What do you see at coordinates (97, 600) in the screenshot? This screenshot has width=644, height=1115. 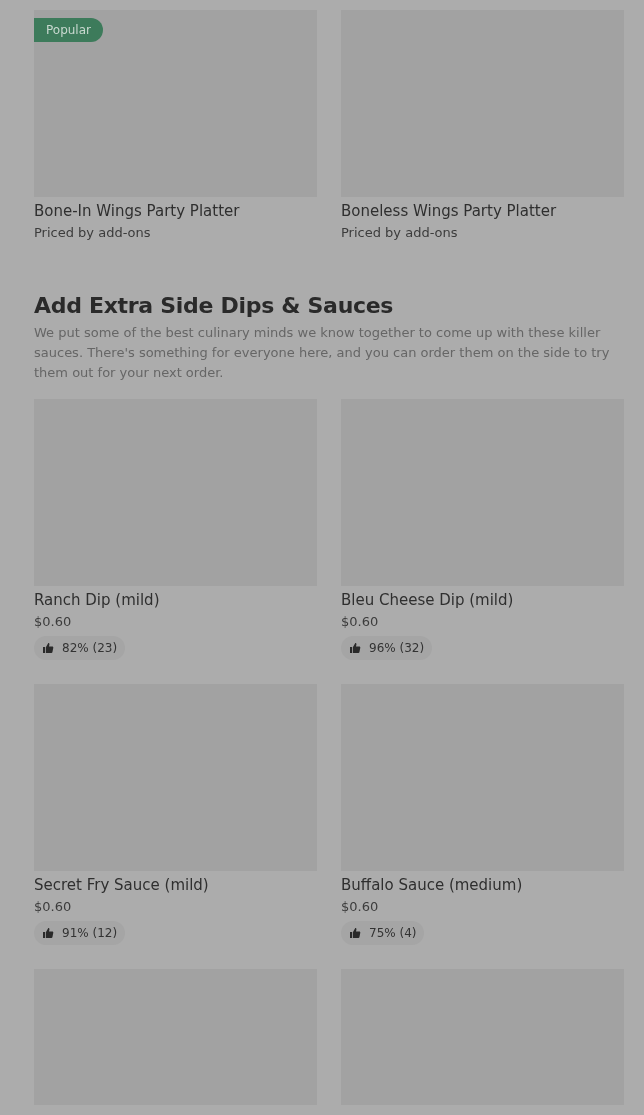 I see `item-title: Ranch Dip (mild)` at bounding box center [97, 600].